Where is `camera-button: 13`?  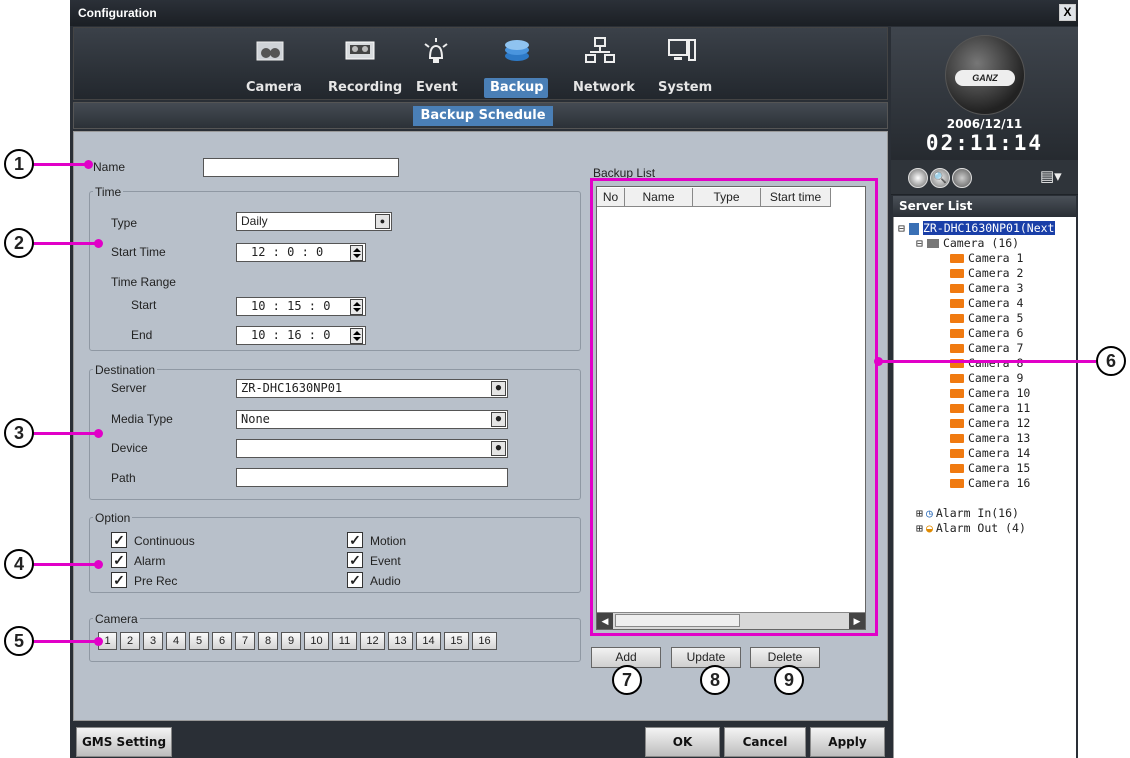 camera-button: 13 is located at coordinates (400, 641).